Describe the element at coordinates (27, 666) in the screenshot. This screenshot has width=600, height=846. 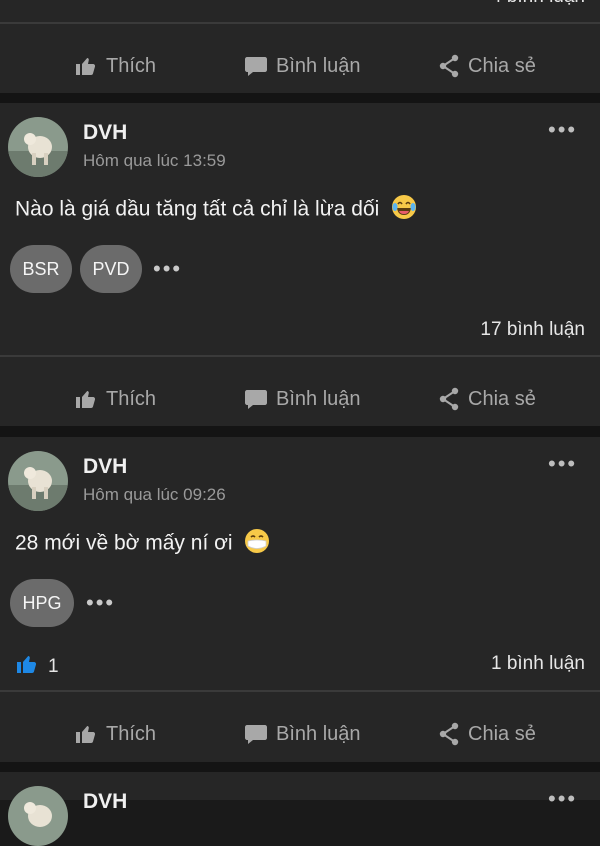
I see `blue-thumbs-up-icon` at that location.